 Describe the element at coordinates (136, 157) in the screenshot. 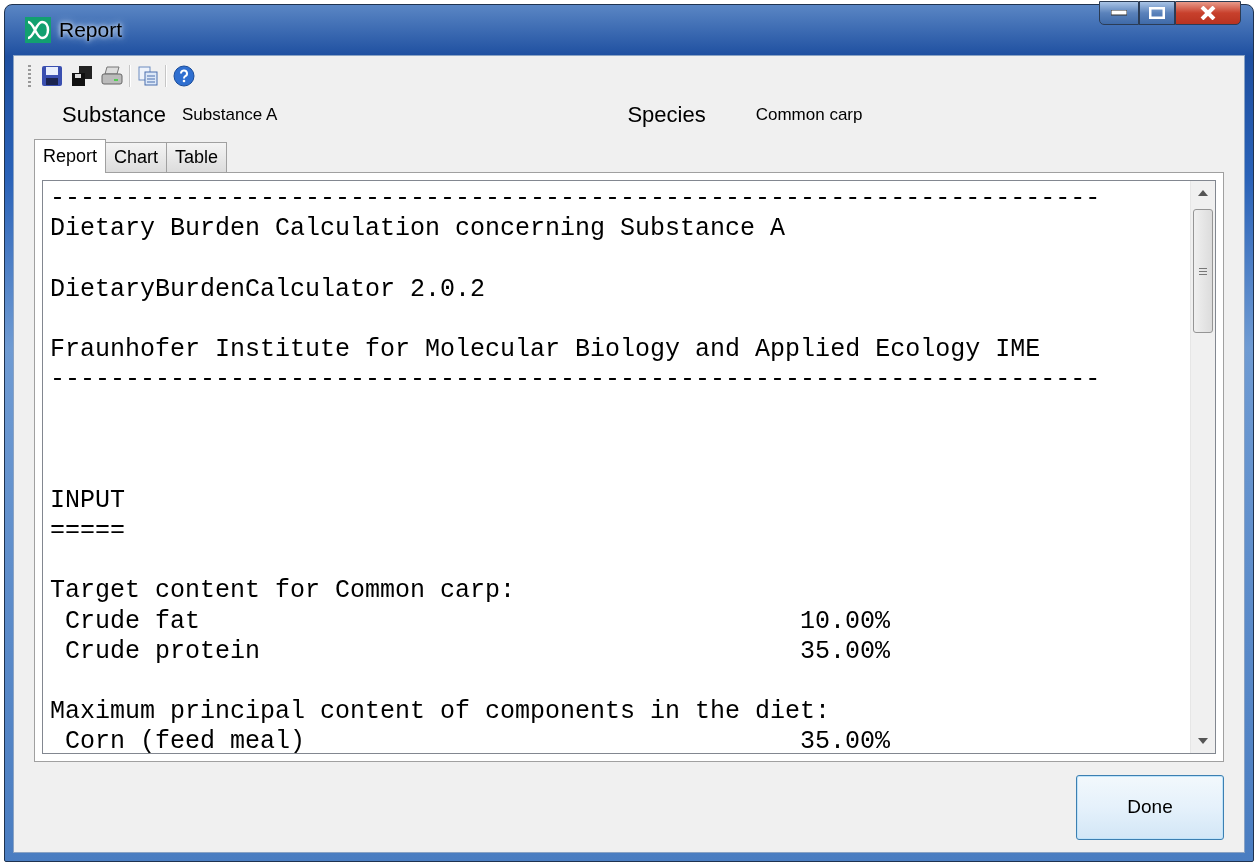

I see `tab: Chart` at that location.